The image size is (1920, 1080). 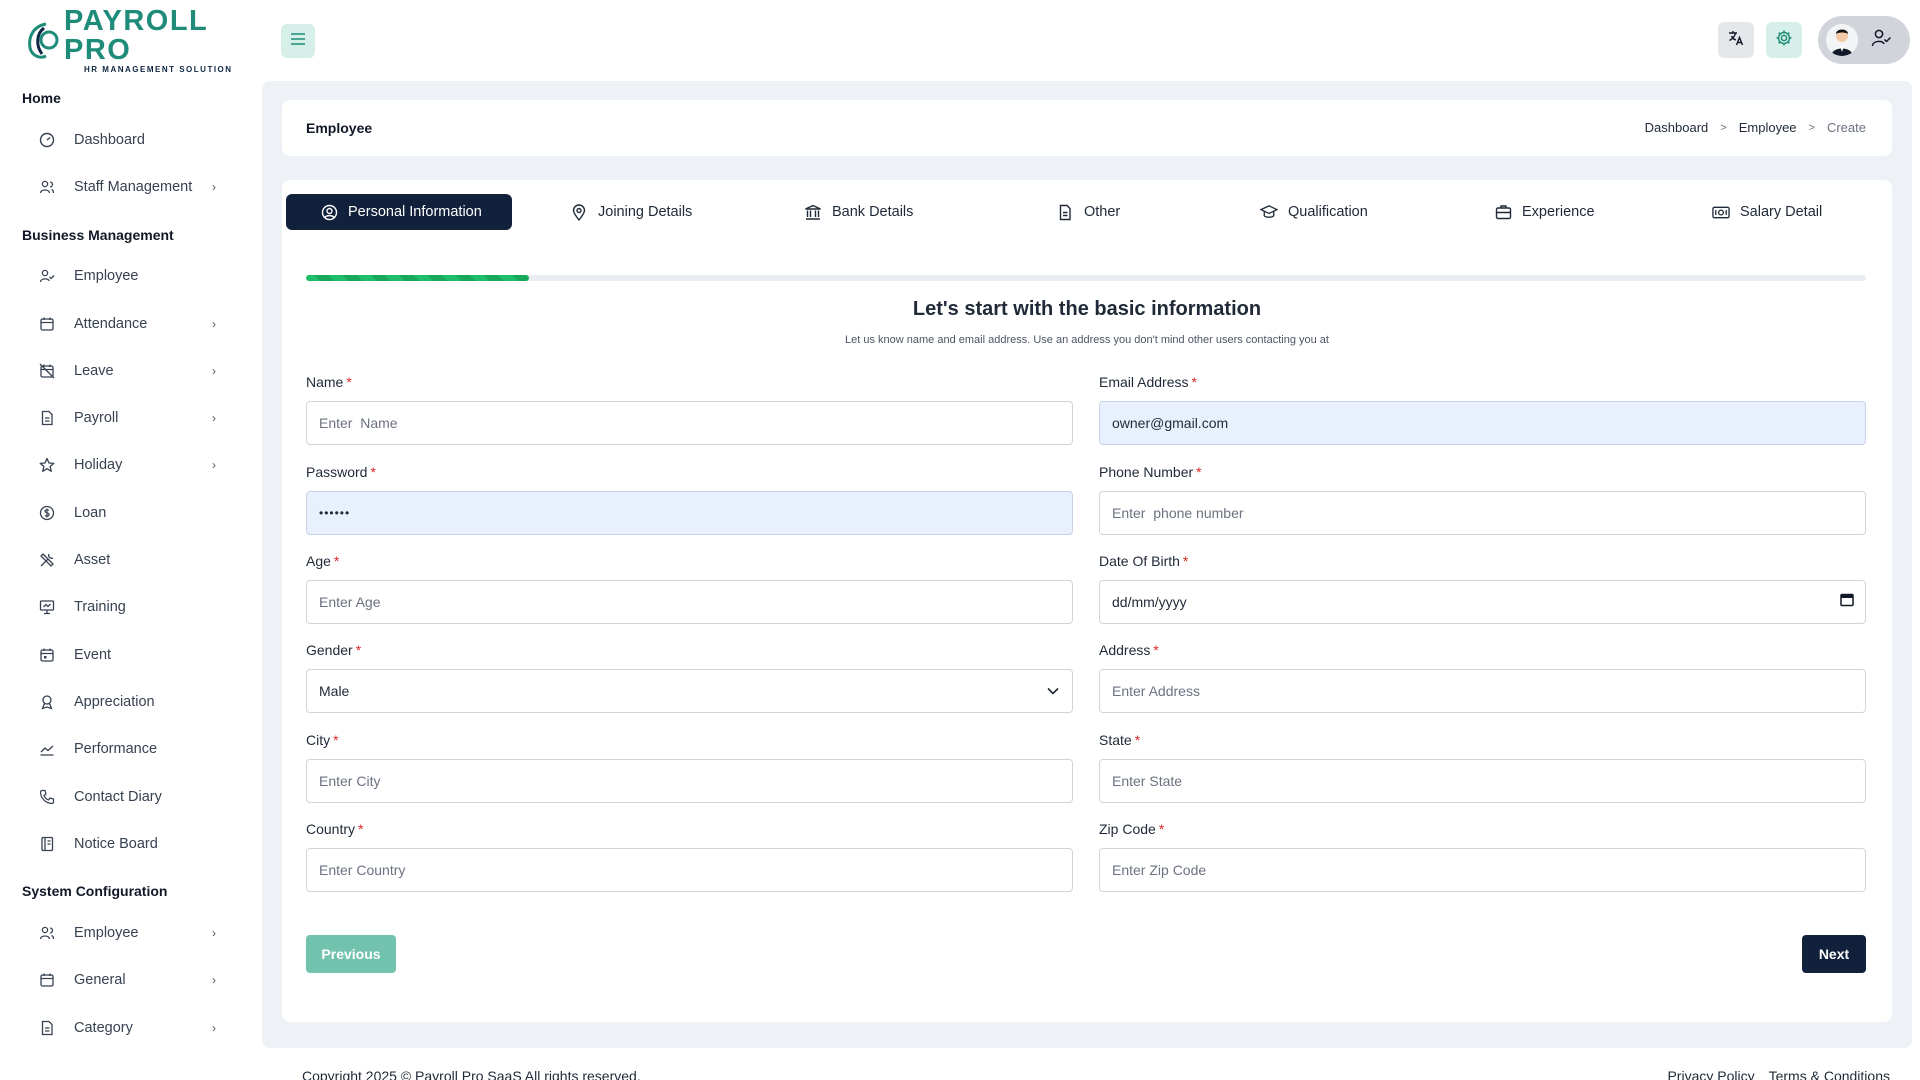 What do you see at coordinates (1721, 212) in the screenshot?
I see `cash-icon` at bounding box center [1721, 212].